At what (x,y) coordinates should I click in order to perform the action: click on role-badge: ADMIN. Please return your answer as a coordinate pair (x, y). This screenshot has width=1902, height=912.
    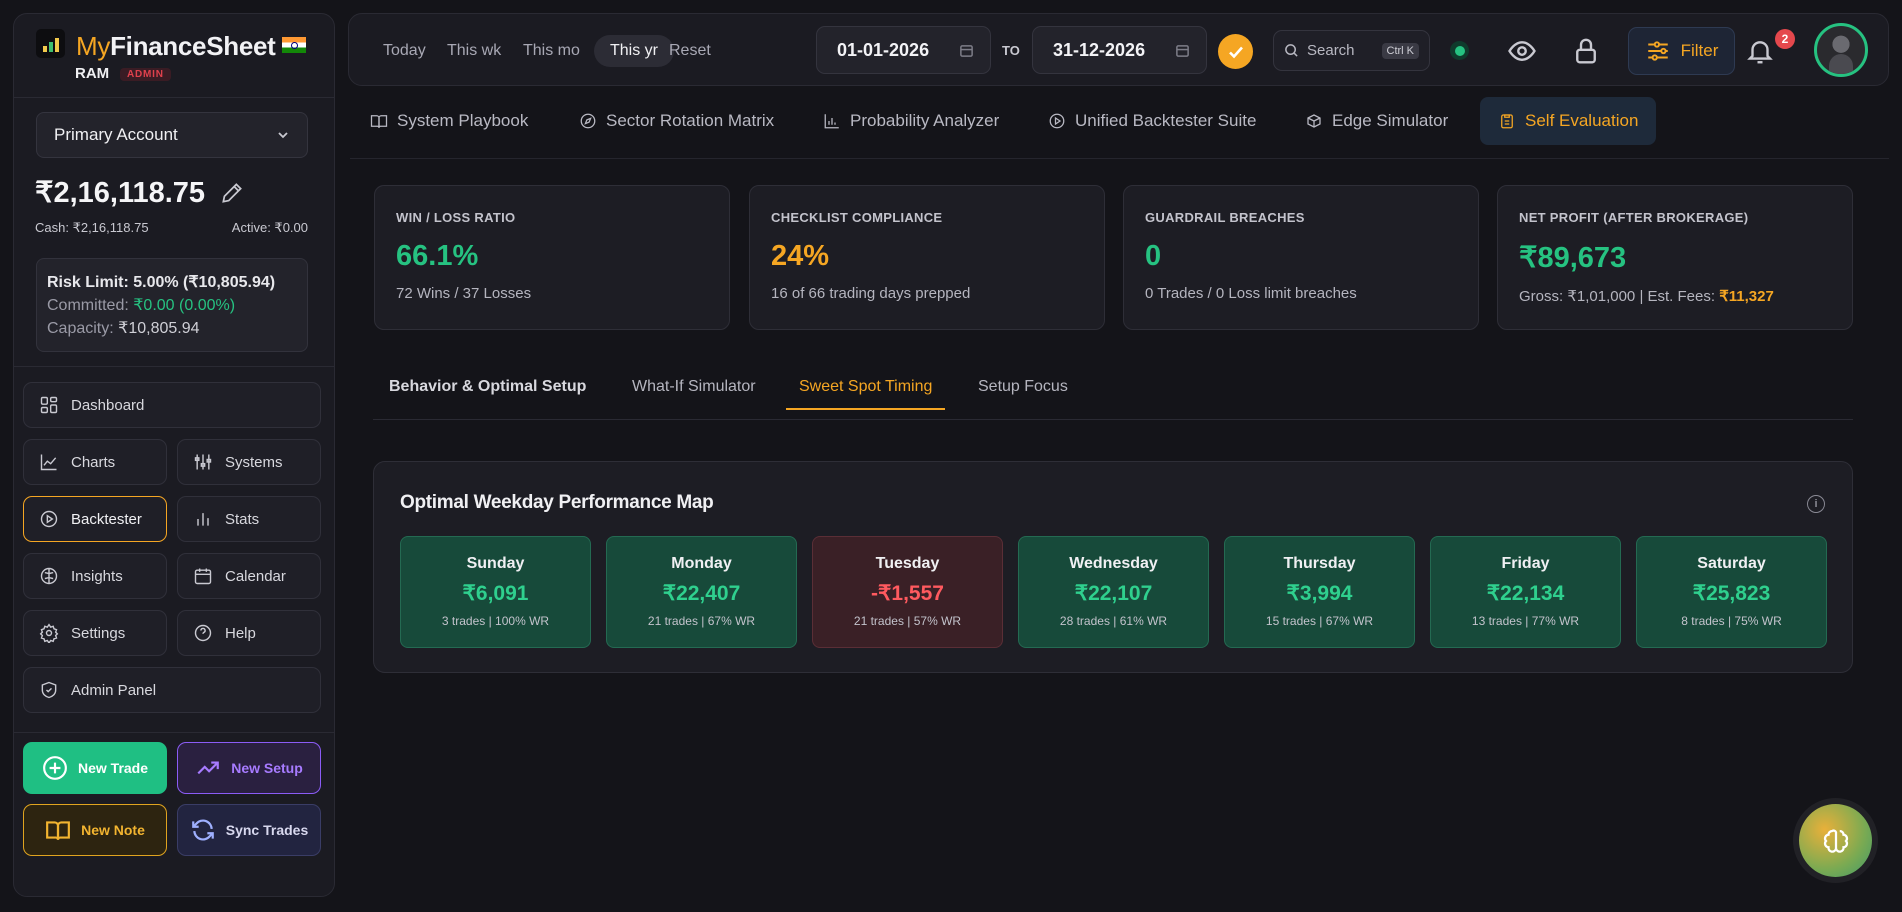
    Looking at the image, I should click on (145, 74).